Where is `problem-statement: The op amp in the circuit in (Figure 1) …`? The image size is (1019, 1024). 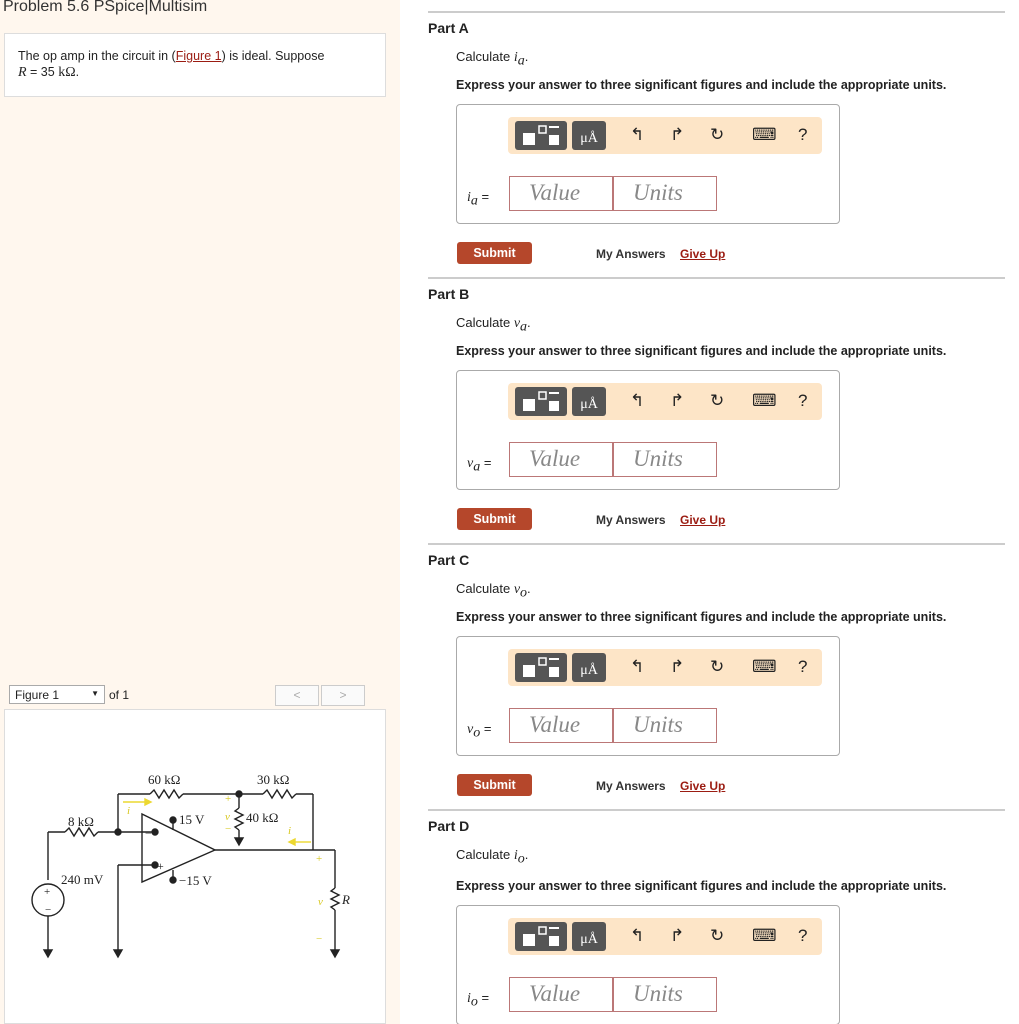 problem-statement: The op amp in the circuit in (Figure 1) … is located at coordinates (195, 65).